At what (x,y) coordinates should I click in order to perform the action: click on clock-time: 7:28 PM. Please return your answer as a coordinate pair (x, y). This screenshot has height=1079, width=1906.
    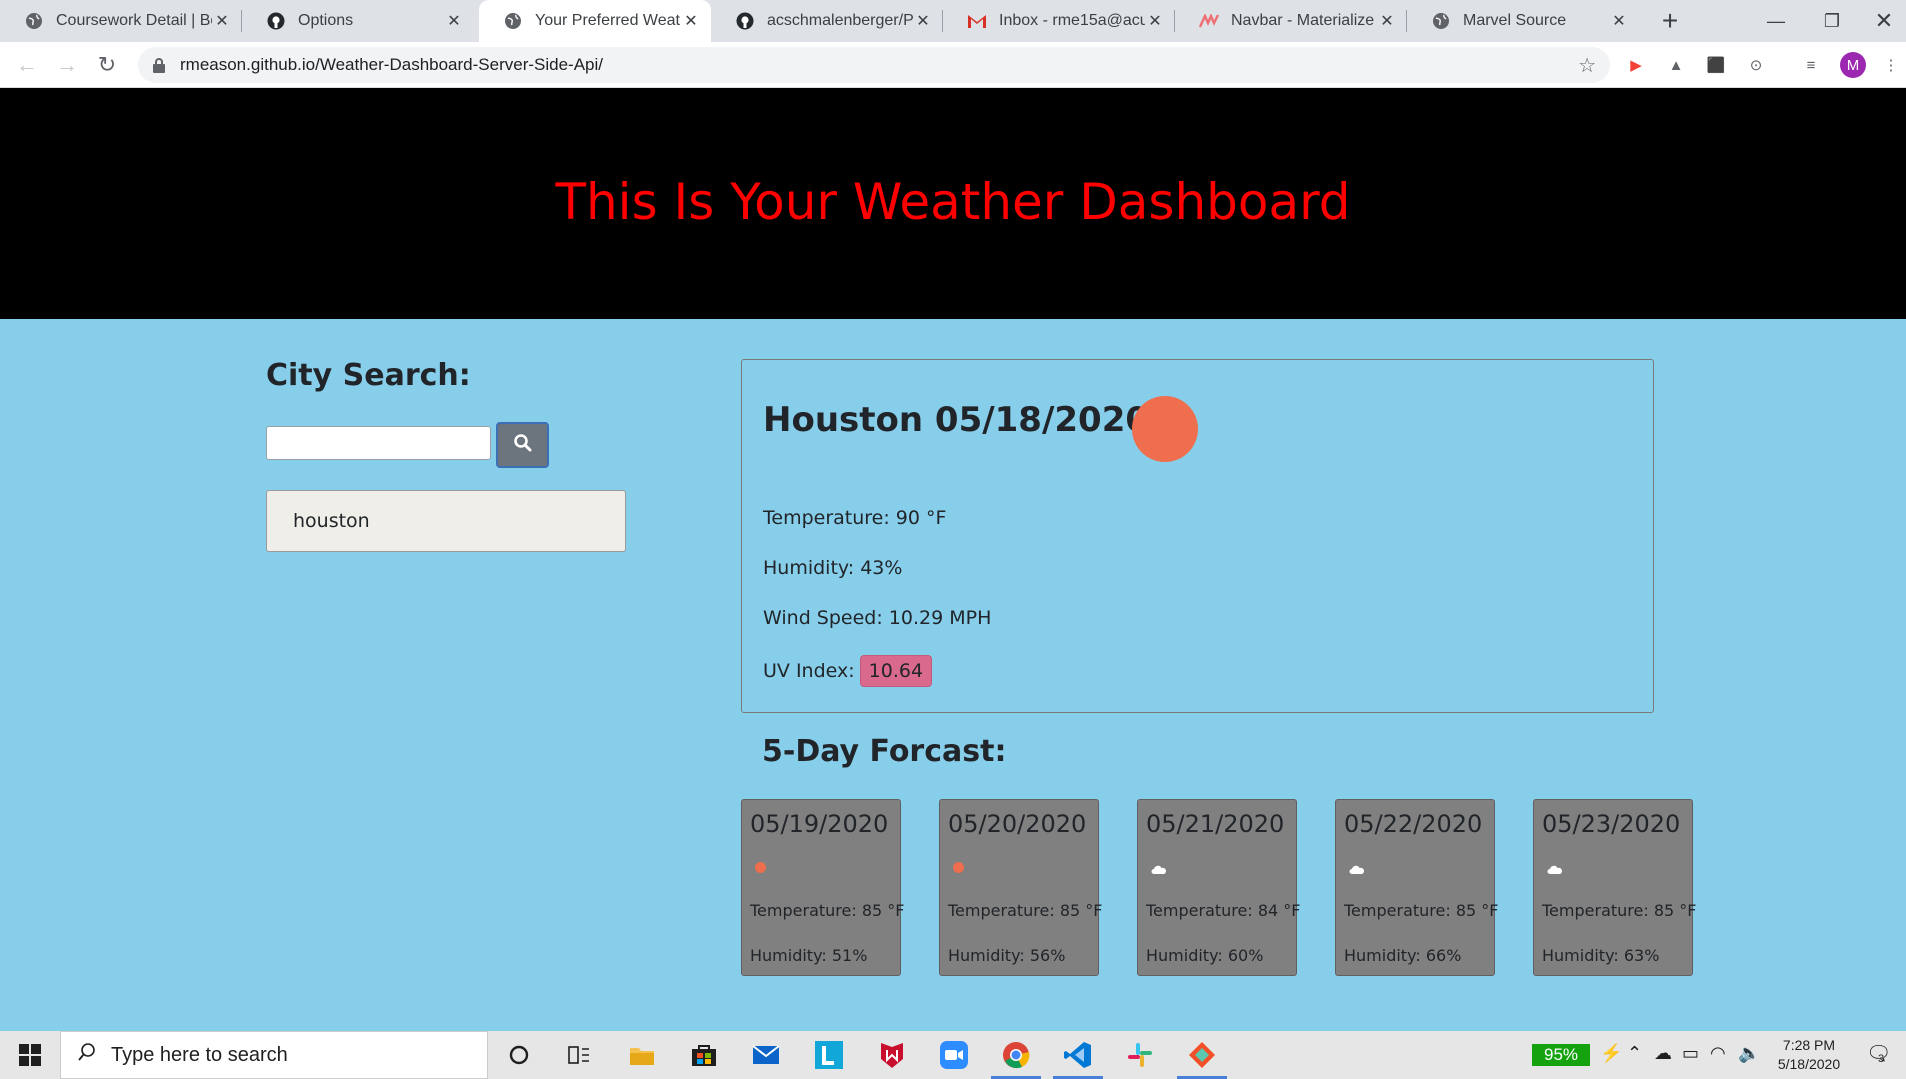
    Looking at the image, I should click on (1809, 1045).